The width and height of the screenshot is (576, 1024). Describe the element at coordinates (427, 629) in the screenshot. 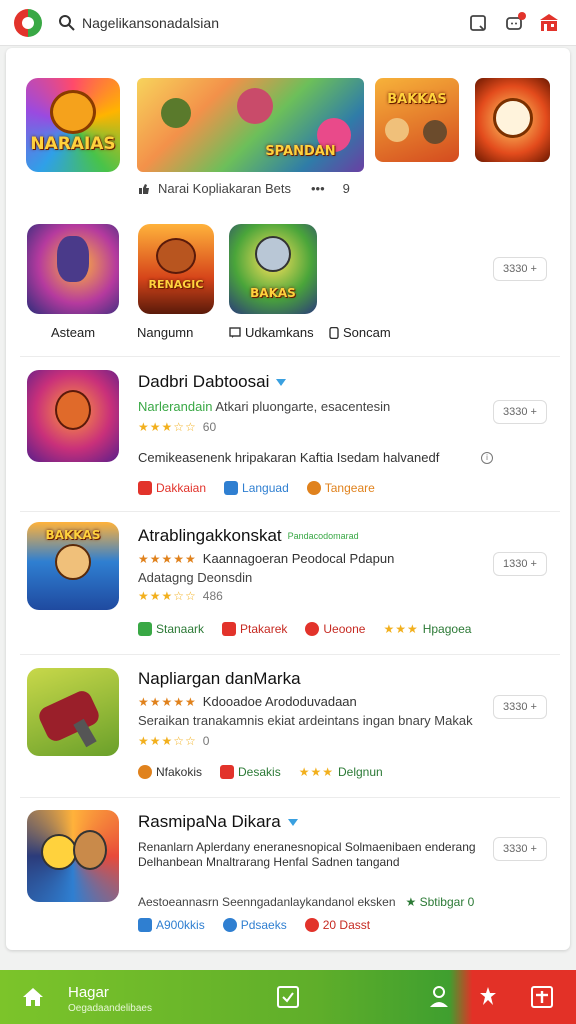

I see `tag: ★★★ Hpagoea` at that location.